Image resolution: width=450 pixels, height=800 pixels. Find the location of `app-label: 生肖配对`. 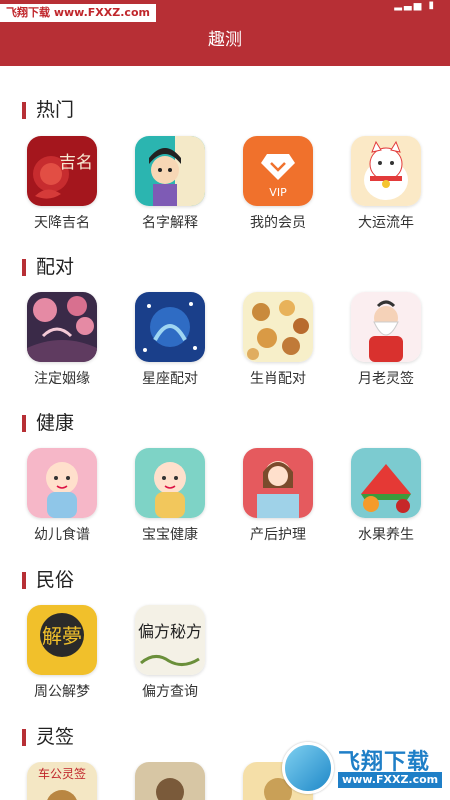

app-label: 生肖配对 is located at coordinates (278, 379).